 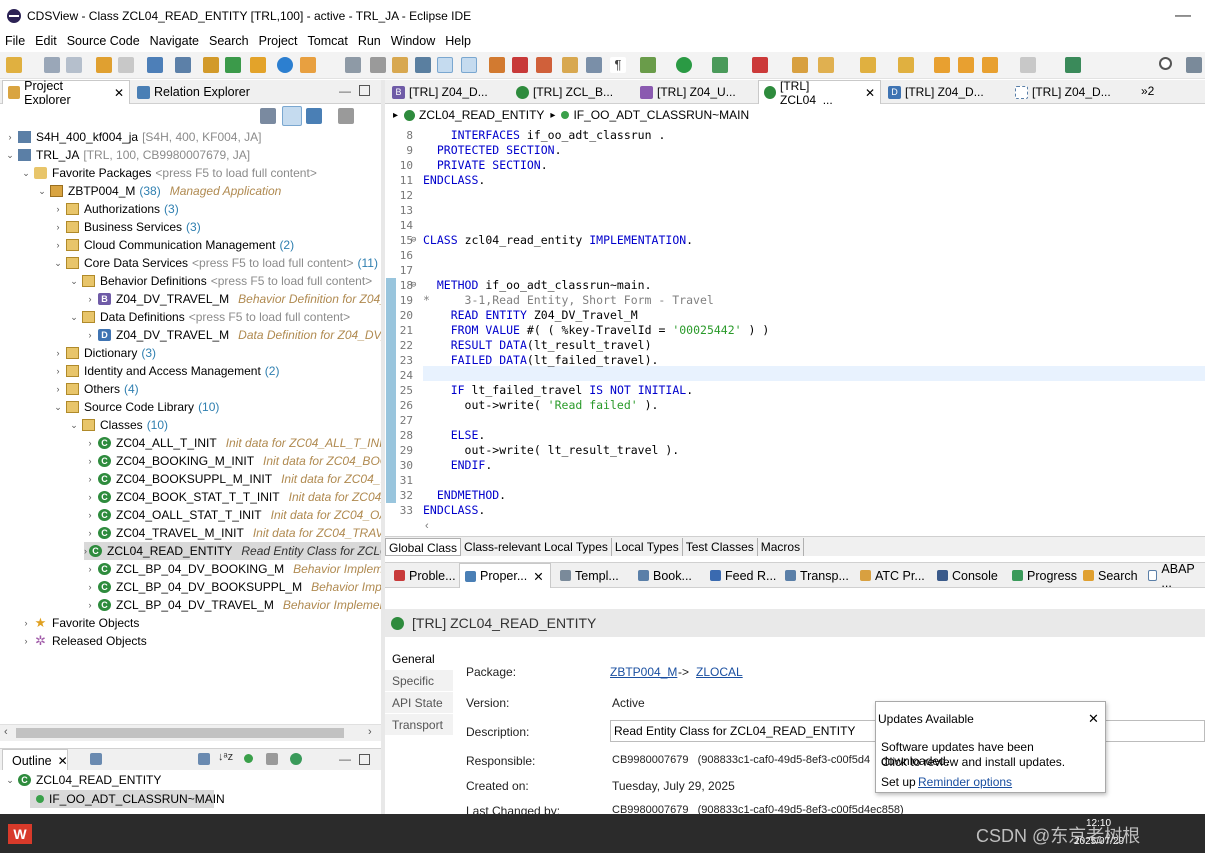 I want to click on parent-package-link: ZLOCAL, so click(x=719, y=672).